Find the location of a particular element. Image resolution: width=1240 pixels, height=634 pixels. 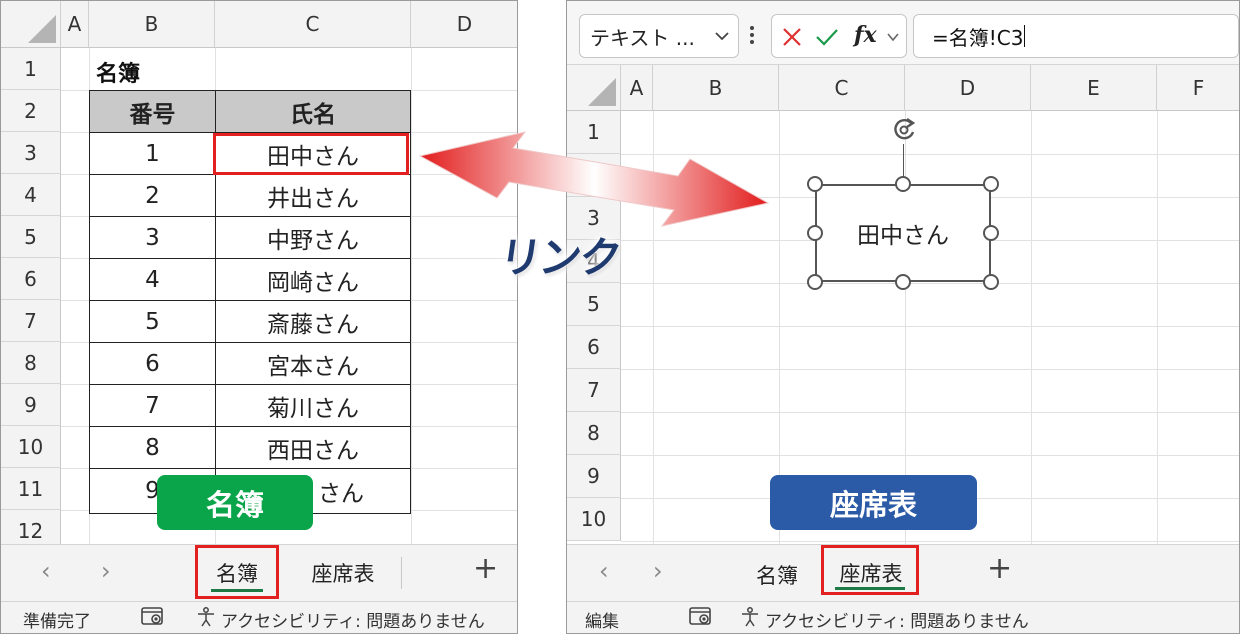

link-double-arrow is located at coordinates (594, 179).